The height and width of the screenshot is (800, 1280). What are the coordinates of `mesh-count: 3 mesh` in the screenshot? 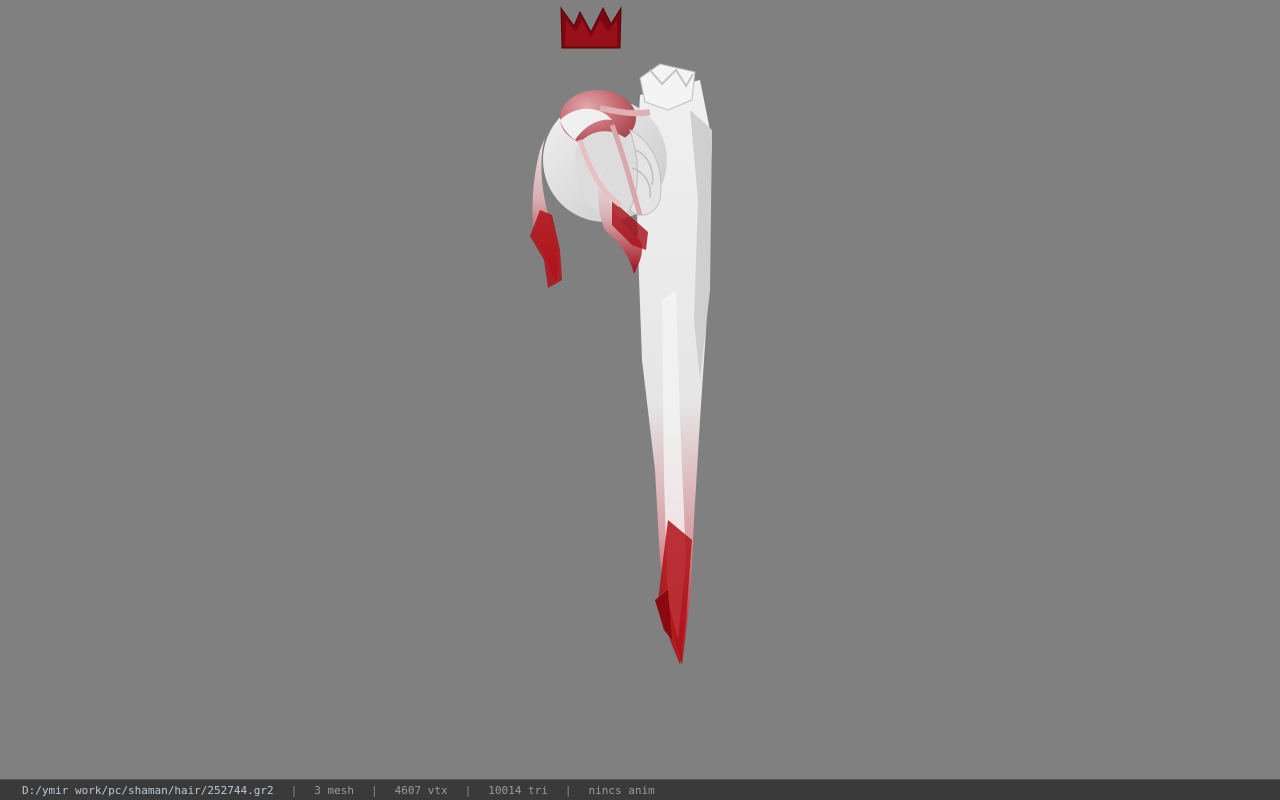 It's located at (334, 790).